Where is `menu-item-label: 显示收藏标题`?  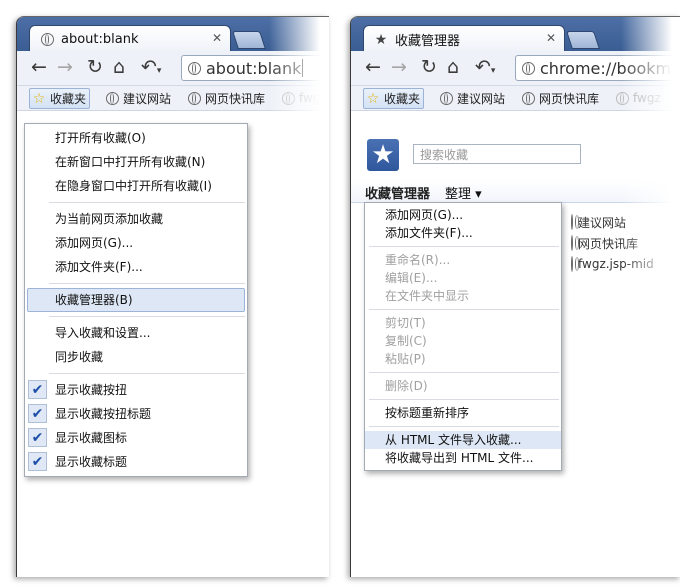
menu-item-label: 显示收藏标题 is located at coordinates (91, 462).